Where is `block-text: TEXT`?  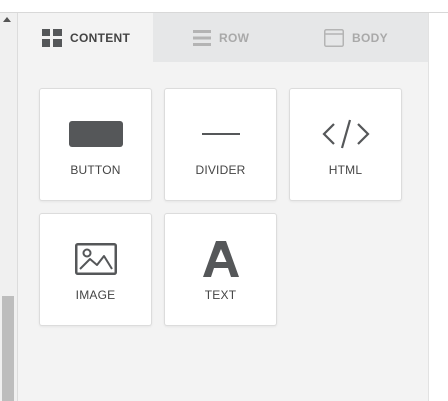
block-text: TEXT is located at coordinates (220, 269).